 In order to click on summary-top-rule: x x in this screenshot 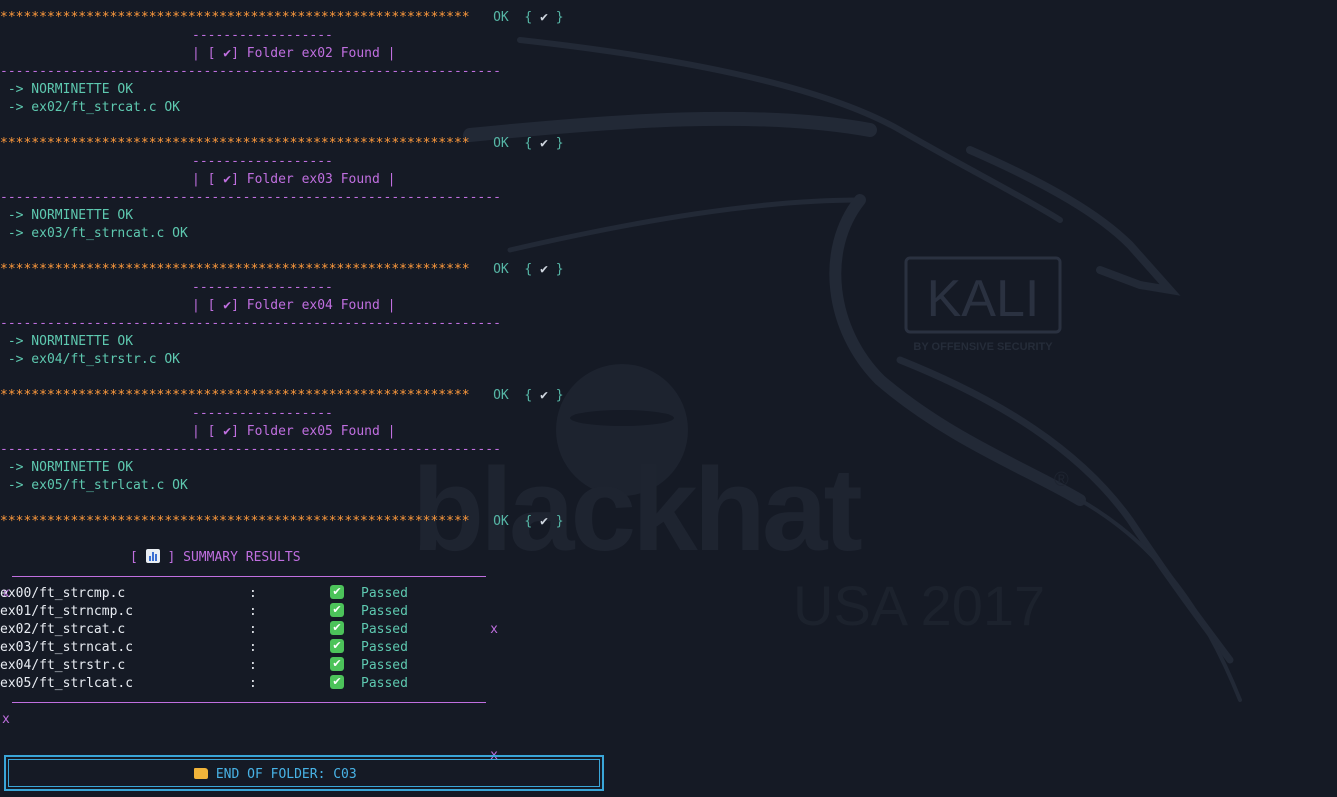, I will do `click(249, 602)`.